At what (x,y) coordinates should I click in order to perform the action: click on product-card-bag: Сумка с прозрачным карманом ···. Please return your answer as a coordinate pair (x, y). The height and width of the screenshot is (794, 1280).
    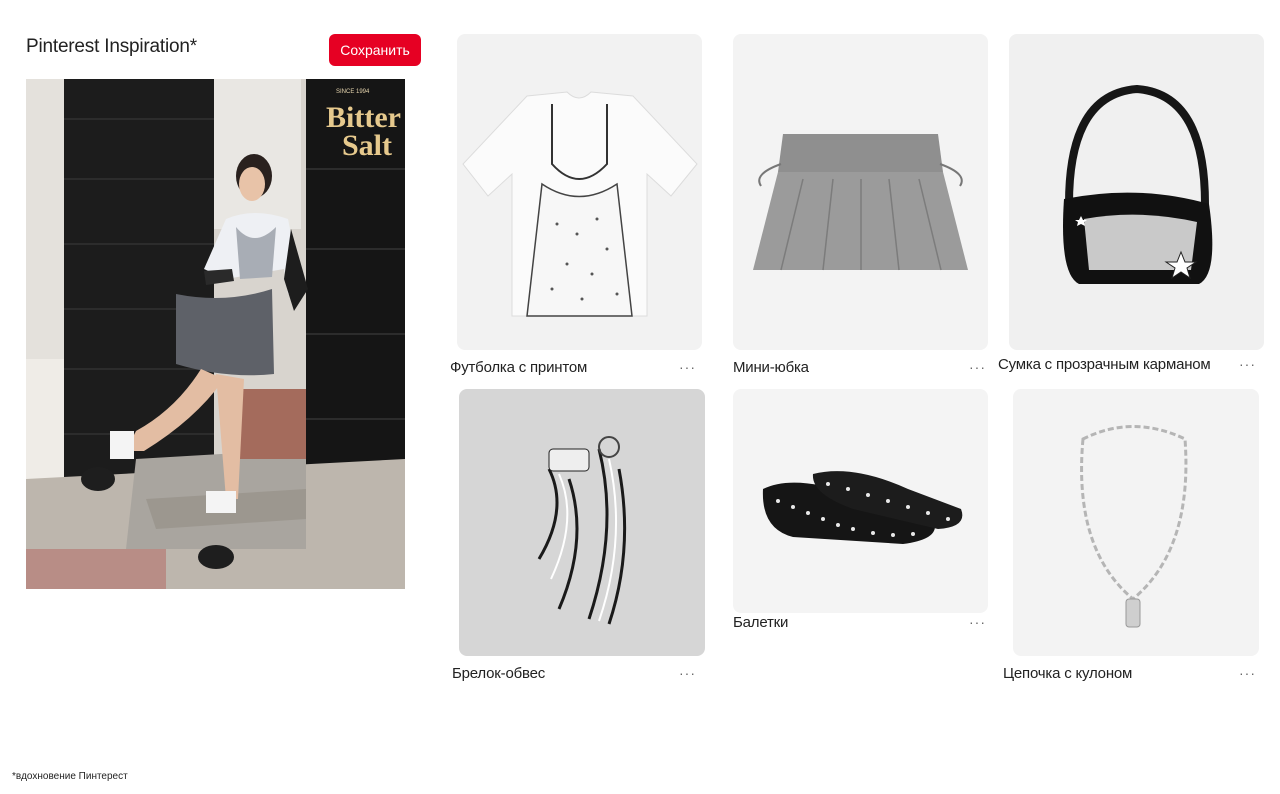
    Looking at the image, I should click on (1133, 209).